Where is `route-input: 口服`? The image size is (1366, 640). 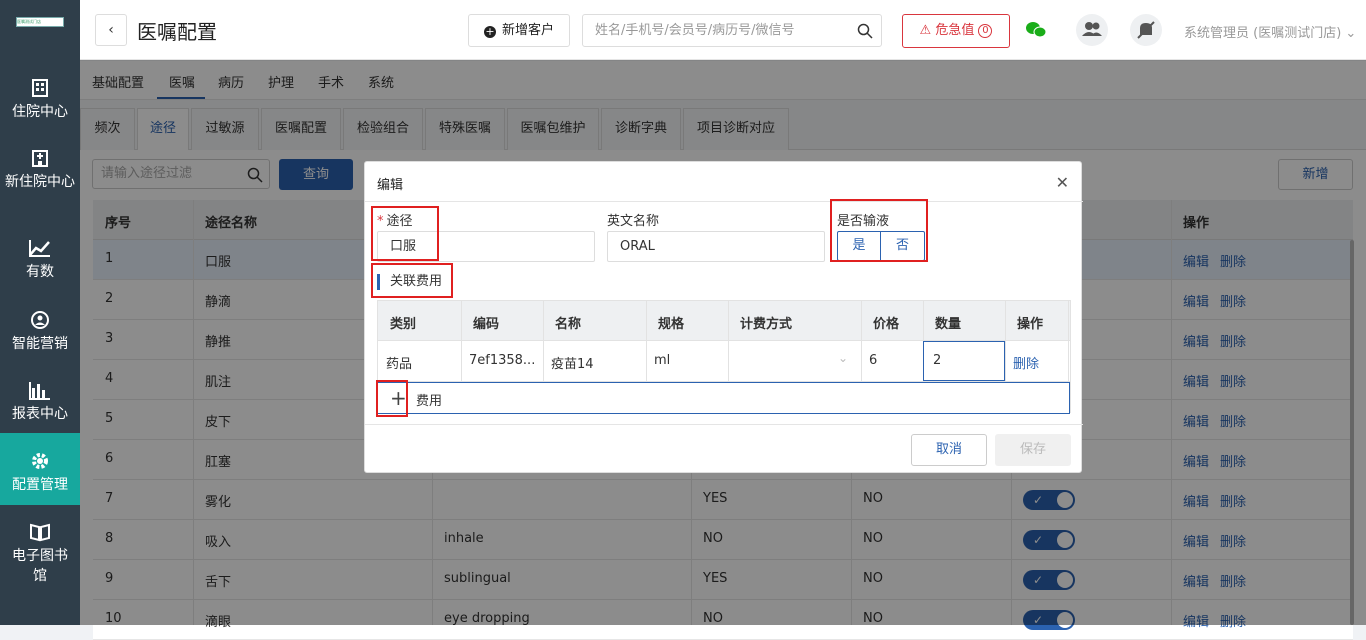 route-input: 口服 is located at coordinates (486, 246).